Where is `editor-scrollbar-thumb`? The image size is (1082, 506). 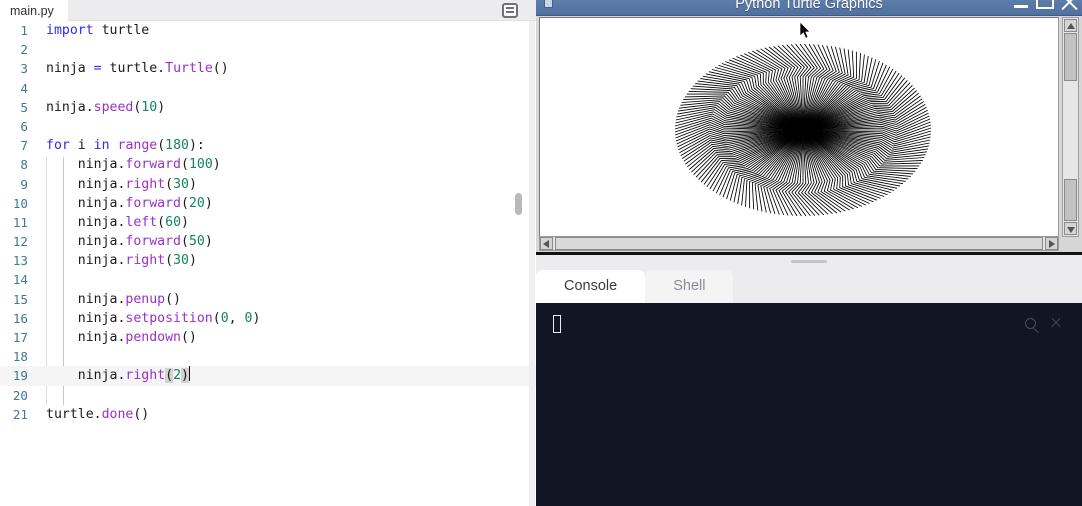
editor-scrollbar-thumb is located at coordinates (518, 204).